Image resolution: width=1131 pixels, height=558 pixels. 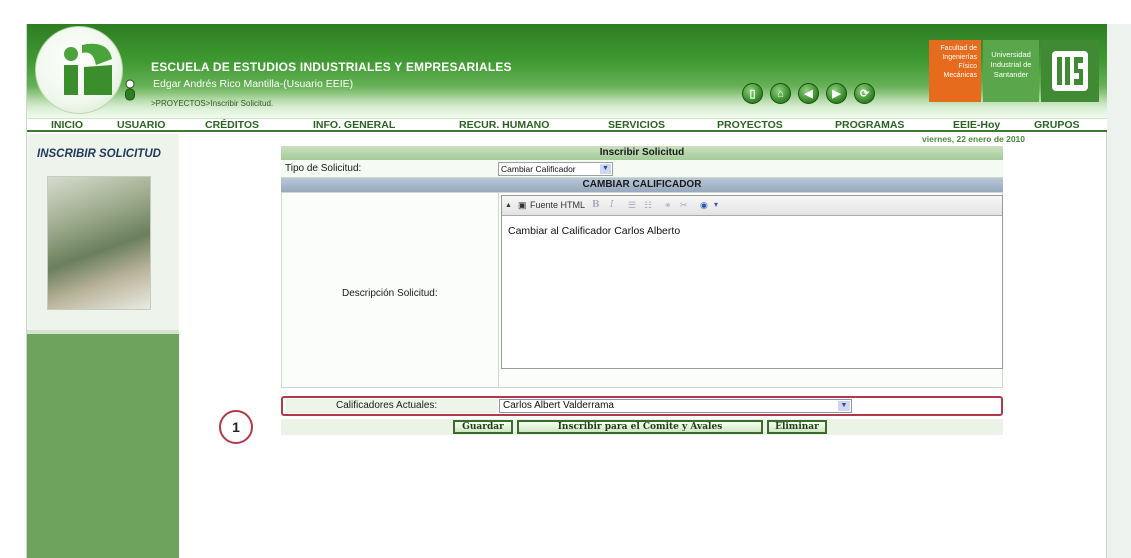 What do you see at coordinates (141, 125) in the screenshot?
I see `menu-item-usuario: USUARIO` at bounding box center [141, 125].